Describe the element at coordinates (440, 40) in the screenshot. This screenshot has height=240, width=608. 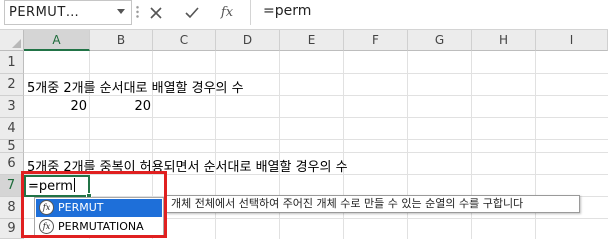
I see `column-header-g: G` at that location.